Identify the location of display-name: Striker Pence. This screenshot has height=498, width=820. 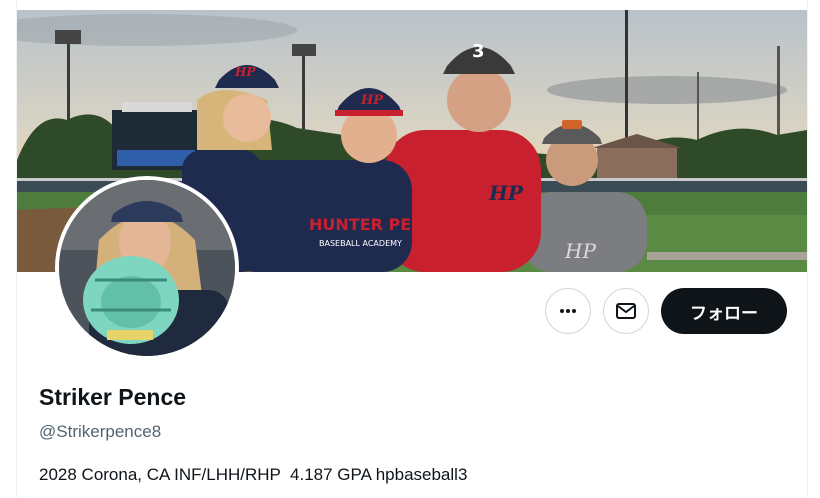
(113, 397).